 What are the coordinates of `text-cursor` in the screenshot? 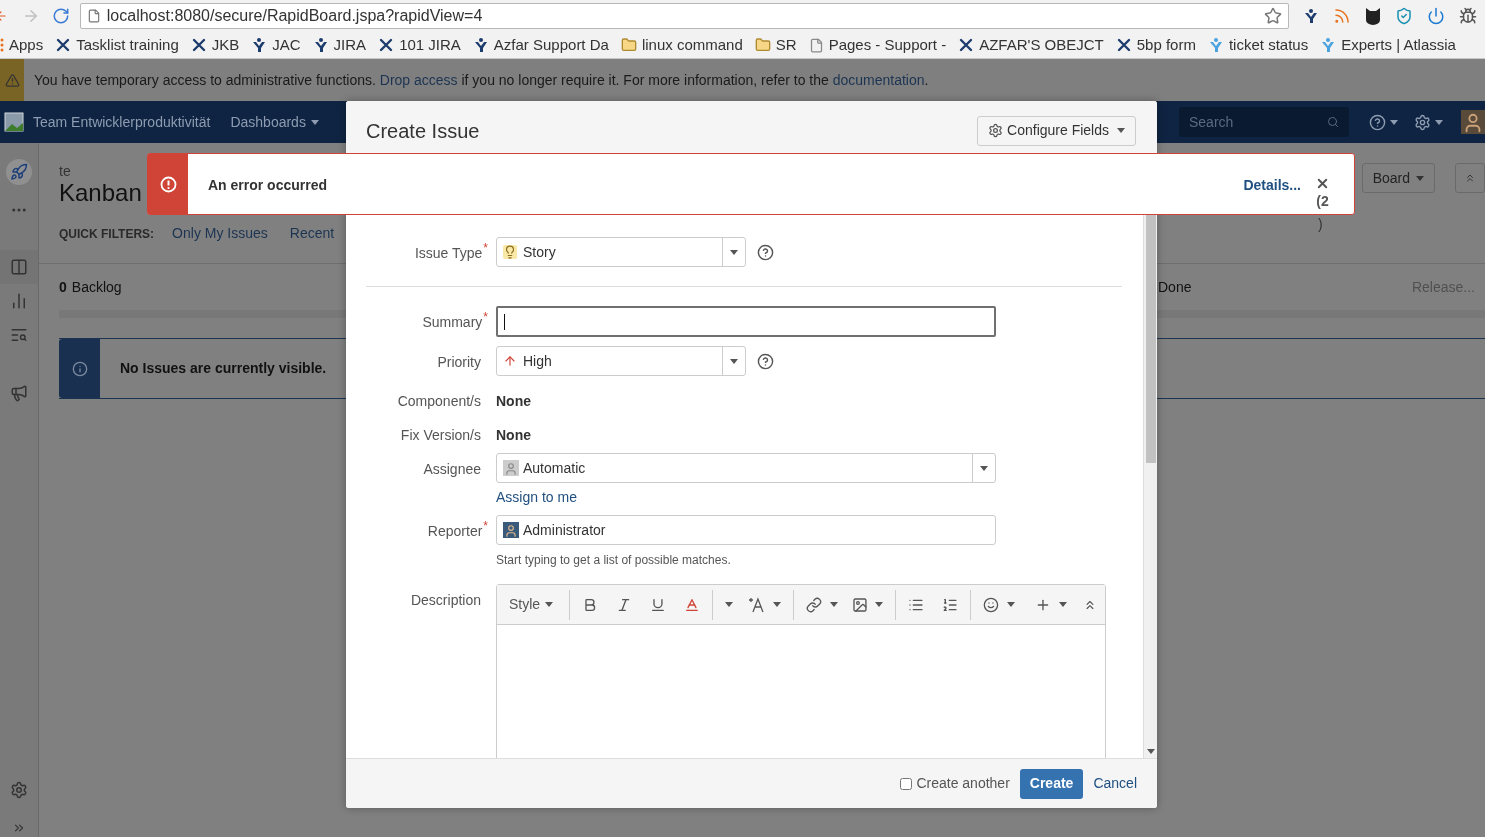 It's located at (504, 321).